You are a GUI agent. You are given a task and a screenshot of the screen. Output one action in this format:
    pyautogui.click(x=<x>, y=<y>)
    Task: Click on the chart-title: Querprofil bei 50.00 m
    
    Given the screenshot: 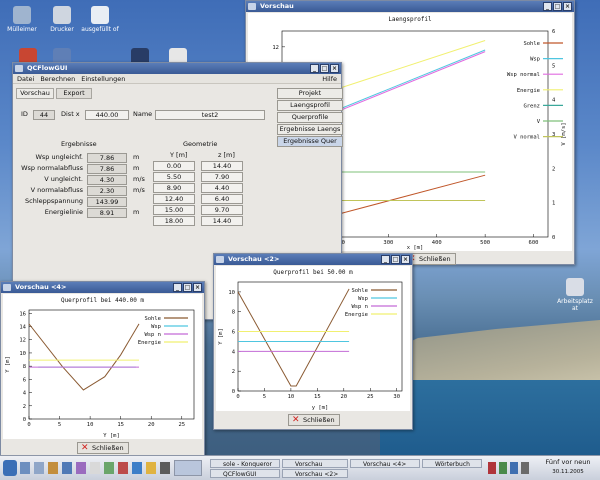 What is the action you would take?
    pyautogui.click(x=313, y=272)
    